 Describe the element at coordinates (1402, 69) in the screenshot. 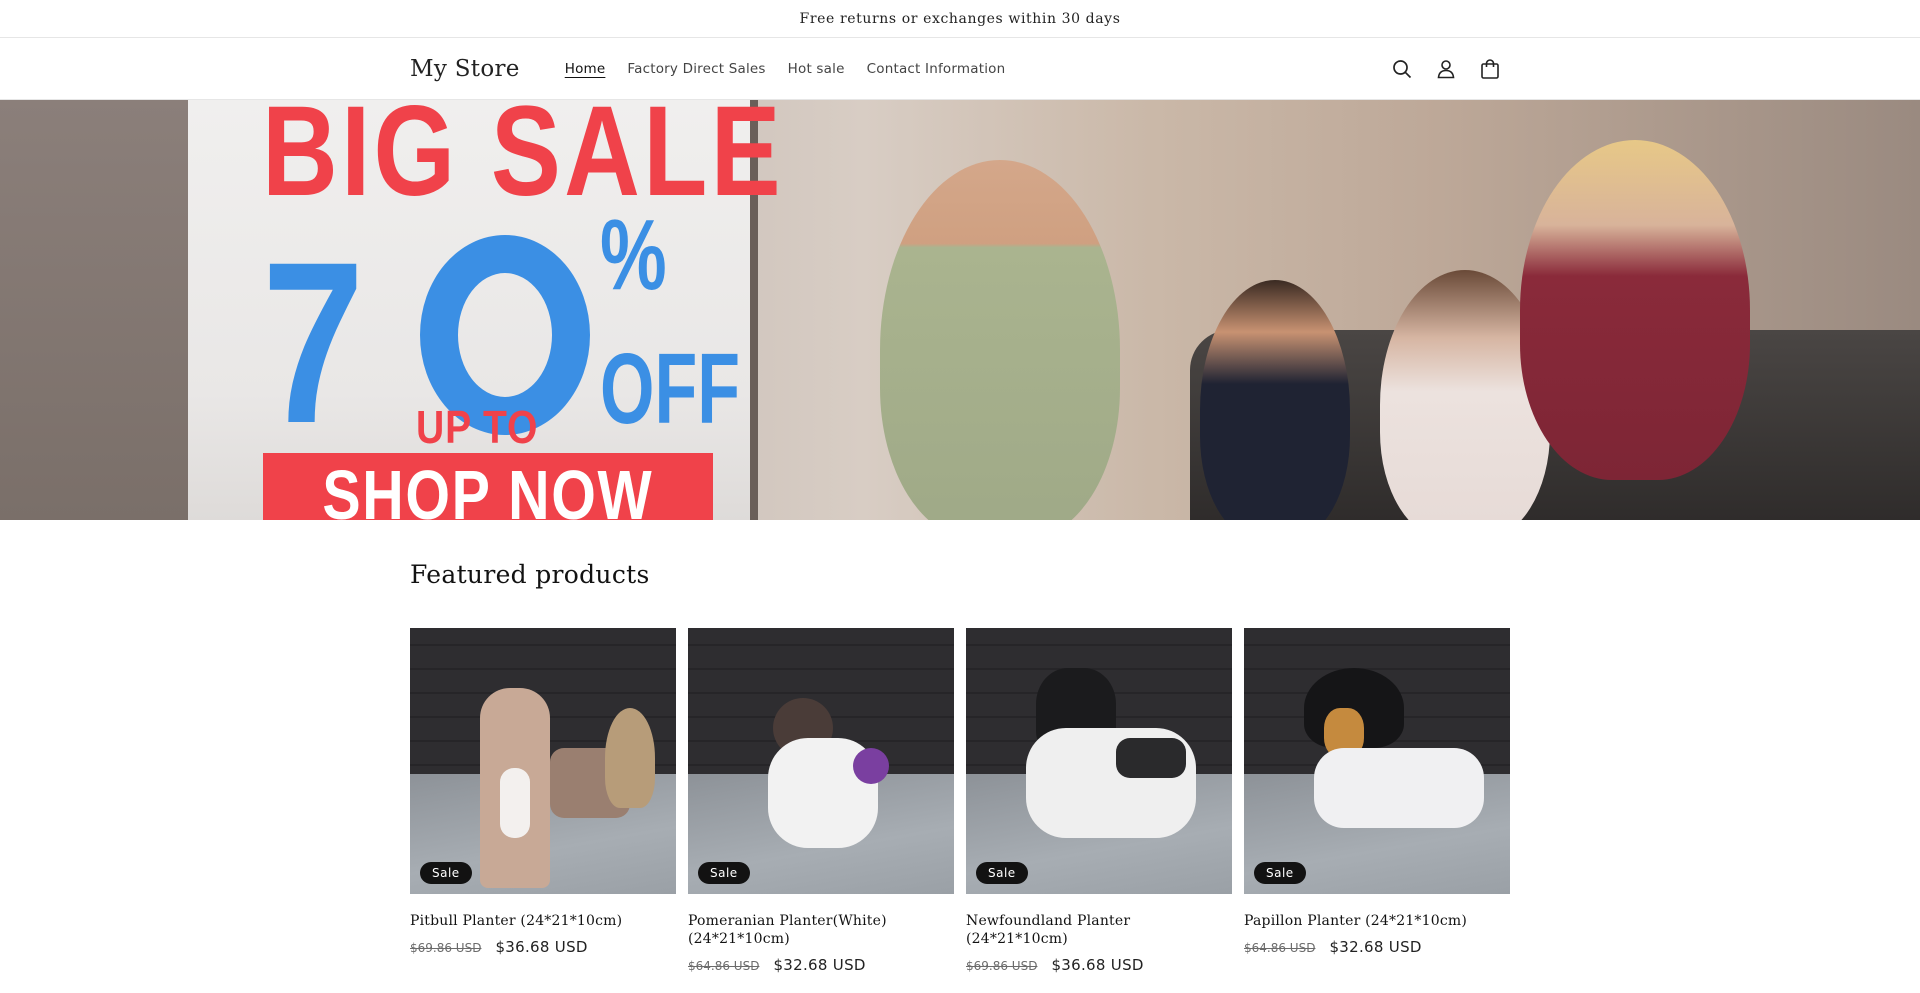

I see `search-icon` at that location.